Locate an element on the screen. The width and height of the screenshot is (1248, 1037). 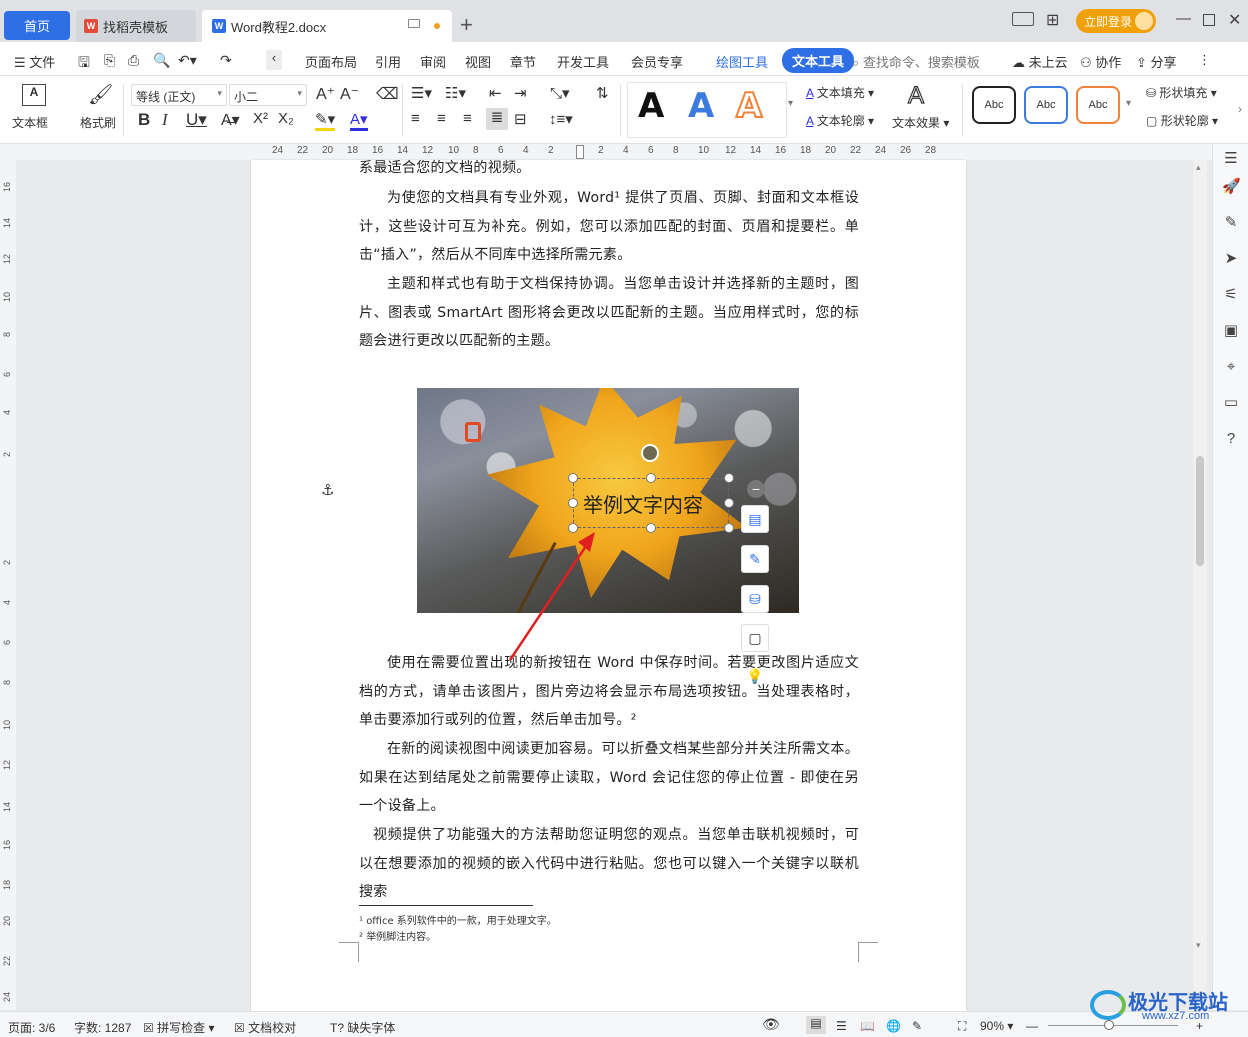
reading-view-icon: 📖 is located at coordinates (867, 1026).